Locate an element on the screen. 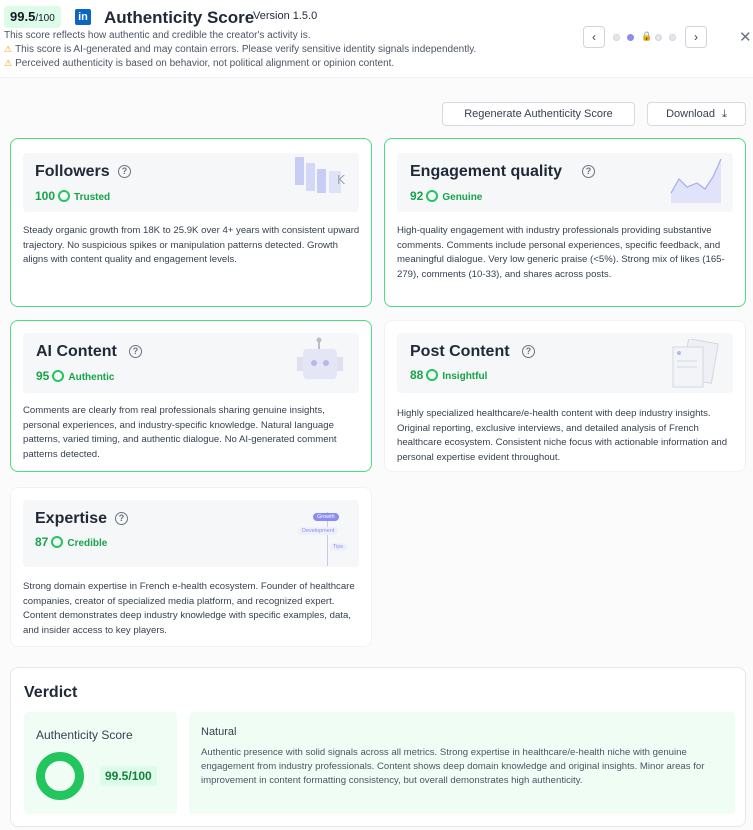 This screenshot has height=830, width=753. score-max: /100 is located at coordinates (45, 18).